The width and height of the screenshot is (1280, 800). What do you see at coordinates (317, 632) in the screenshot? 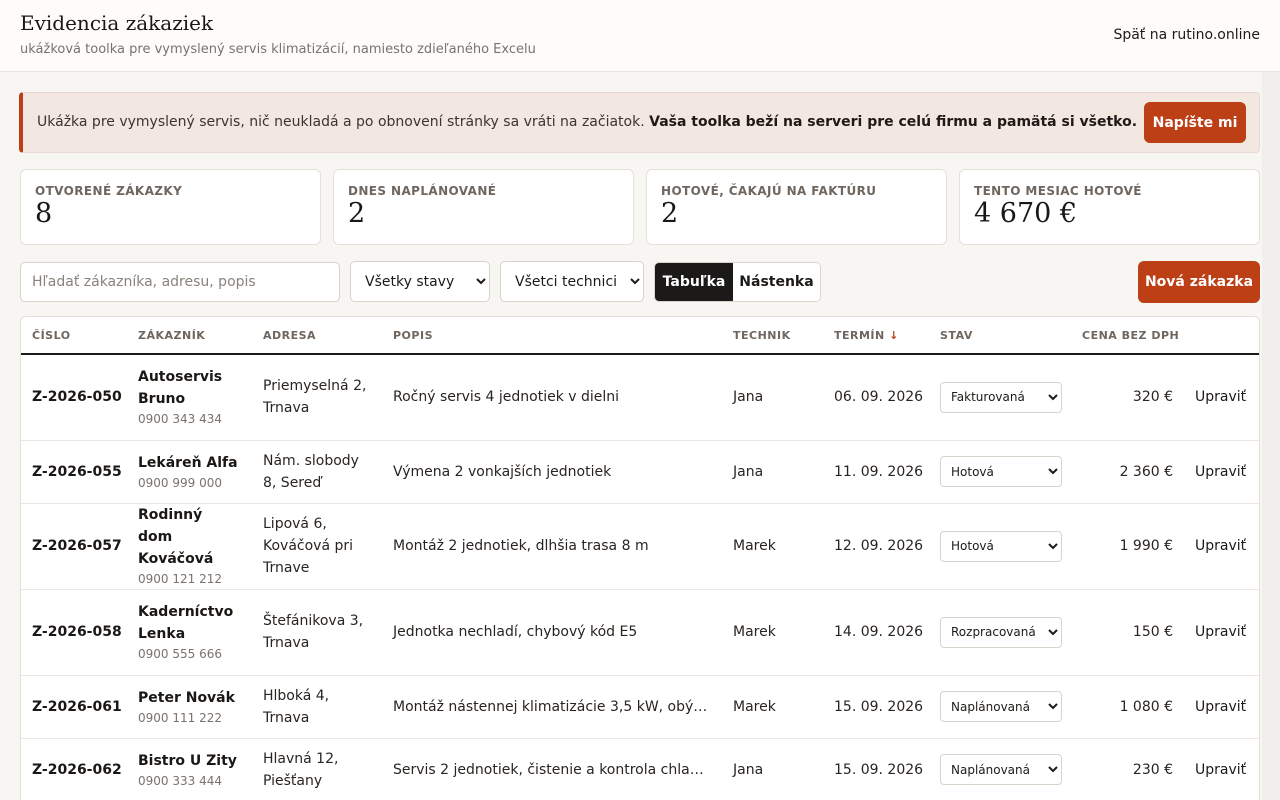
I see `address-cell: Štefánikova 3, Trnava` at bounding box center [317, 632].